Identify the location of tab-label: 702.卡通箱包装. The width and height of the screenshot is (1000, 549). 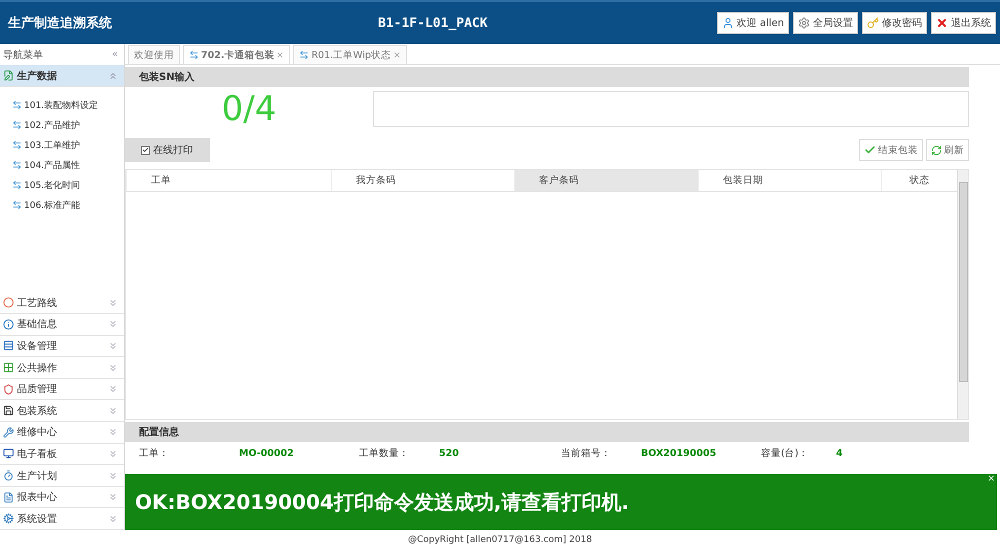
(237, 55).